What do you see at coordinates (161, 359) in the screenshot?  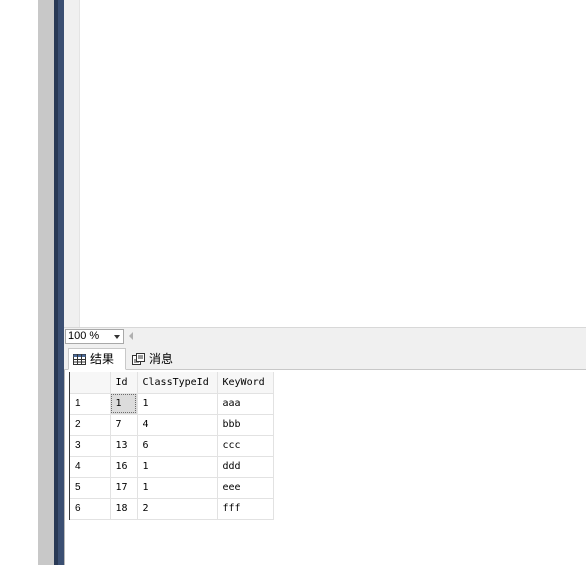 I see `tab-messages-label: 消息` at bounding box center [161, 359].